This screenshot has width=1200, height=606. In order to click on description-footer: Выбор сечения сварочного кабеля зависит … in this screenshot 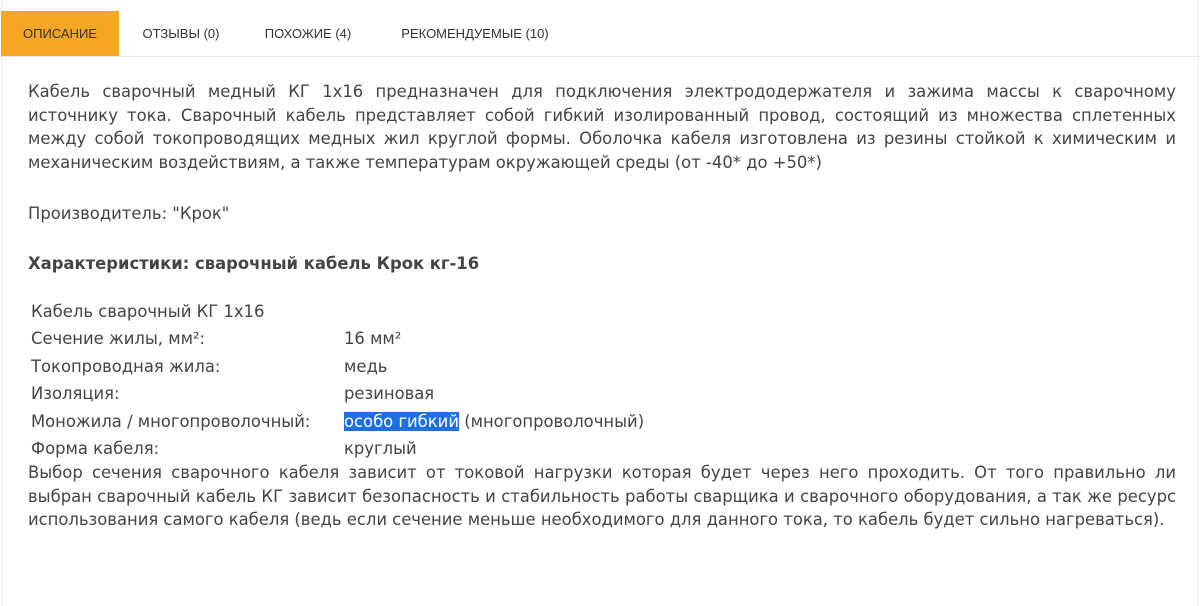, I will do `click(602, 496)`.